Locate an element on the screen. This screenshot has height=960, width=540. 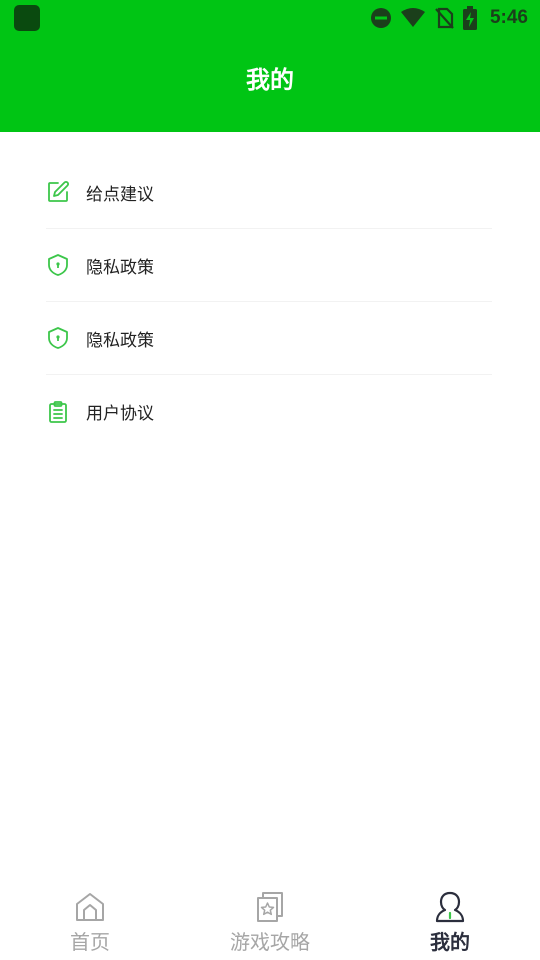
clock: 5:46 is located at coordinates (508, 17).